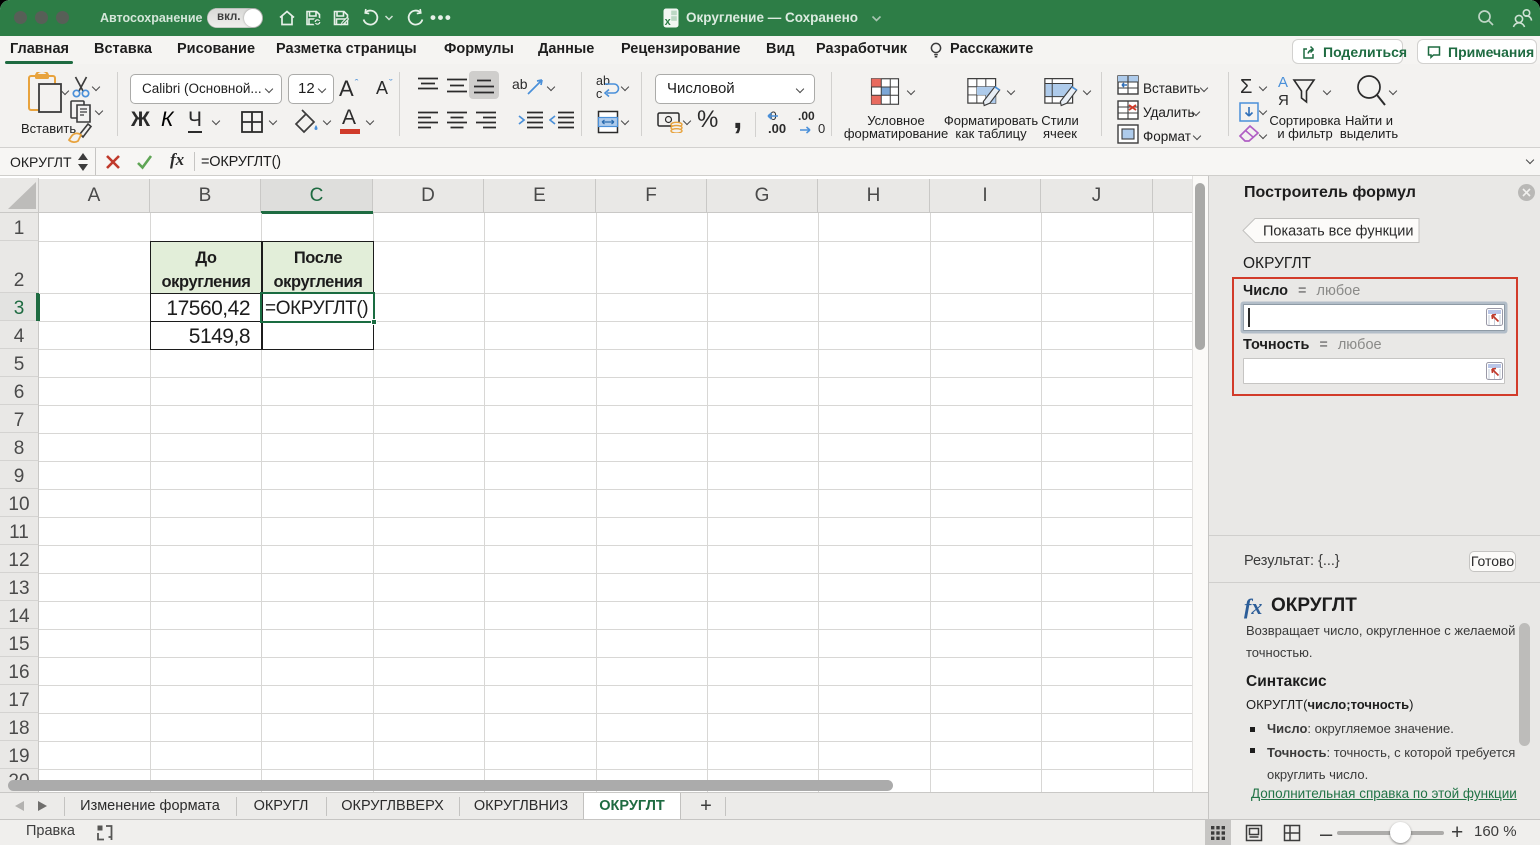 This screenshot has width=1540, height=845. What do you see at coordinates (1338, 232) in the screenshot?
I see `svg-text: Показать все функции` at bounding box center [1338, 232].